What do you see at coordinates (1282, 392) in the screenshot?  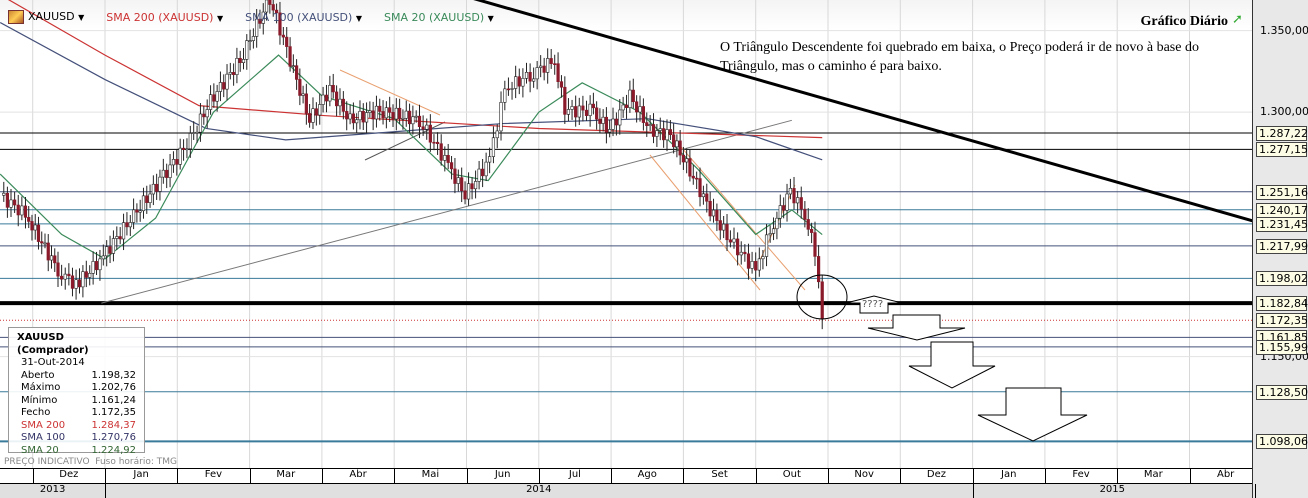 I see `price-level-label: 1.128,50` at bounding box center [1282, 392].